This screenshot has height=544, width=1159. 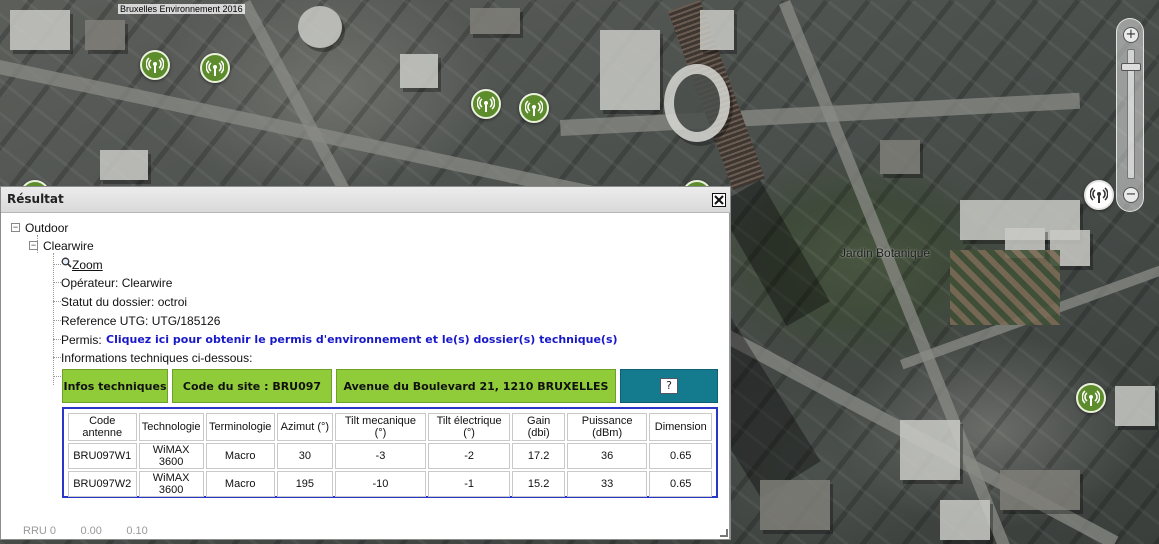 I want to click on col-header-technologie: Technologie, so click(x=171, y=427).